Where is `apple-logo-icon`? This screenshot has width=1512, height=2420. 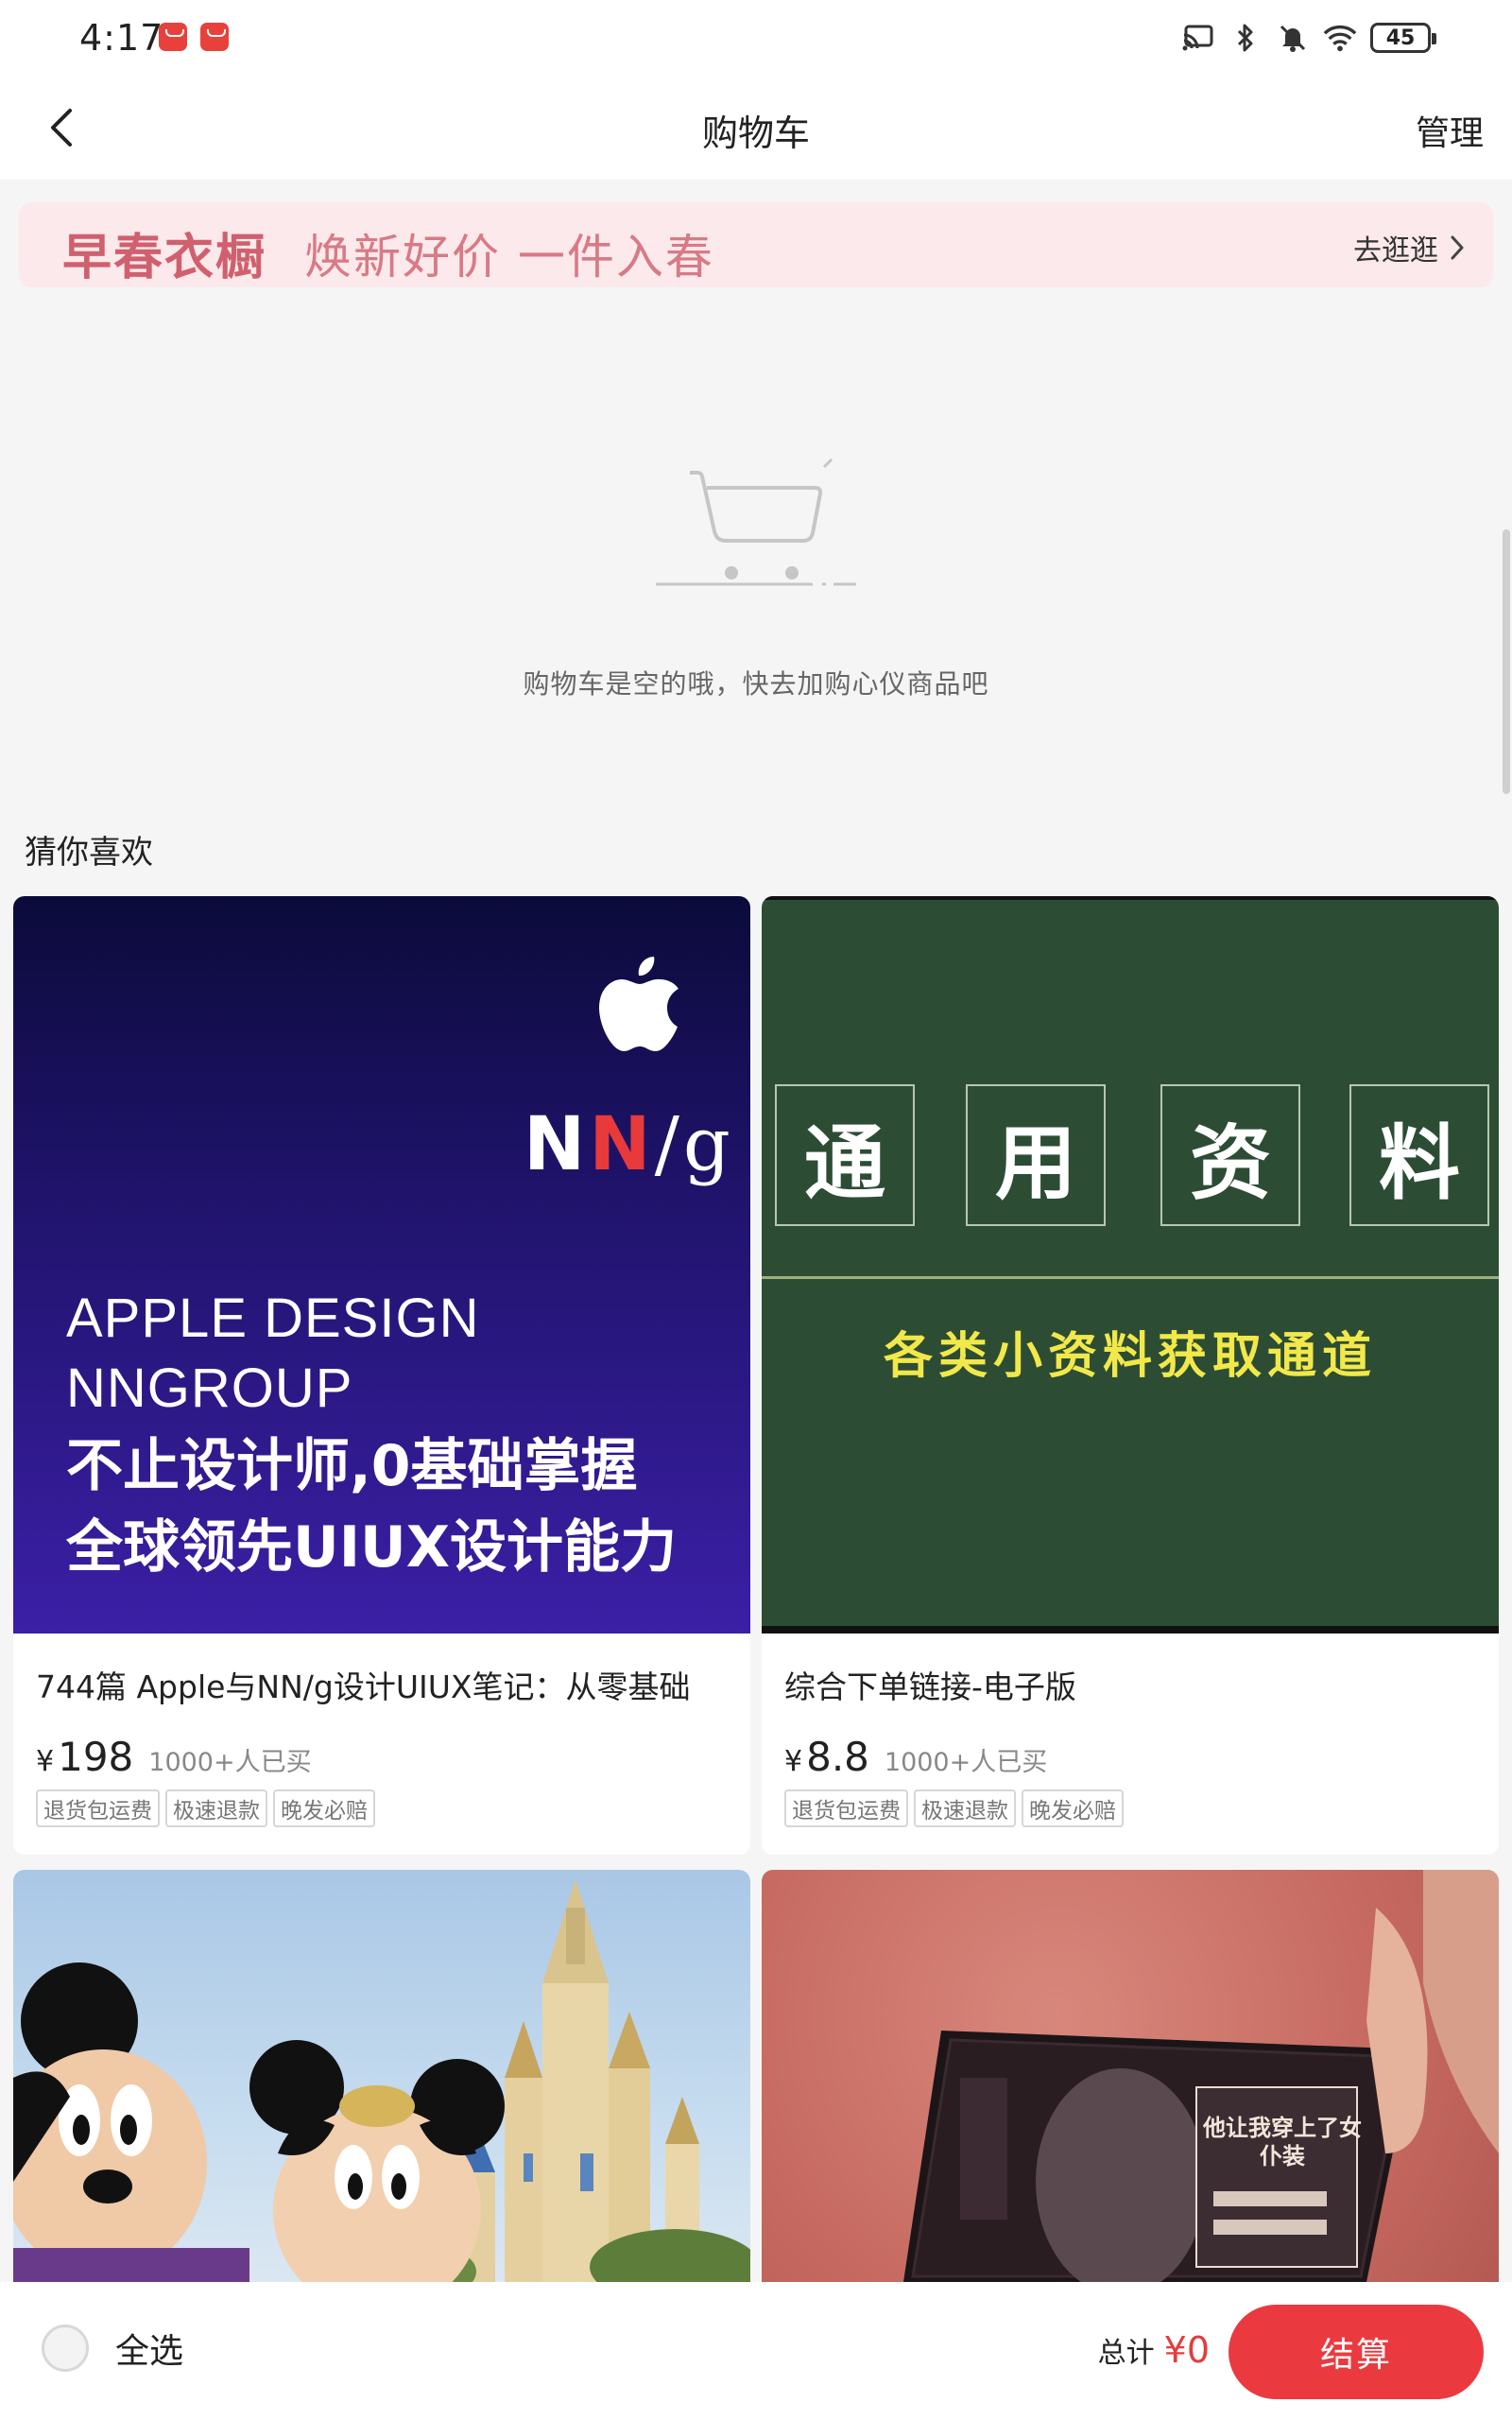 apple-logo-icon is located at coordinates (639, 1004).